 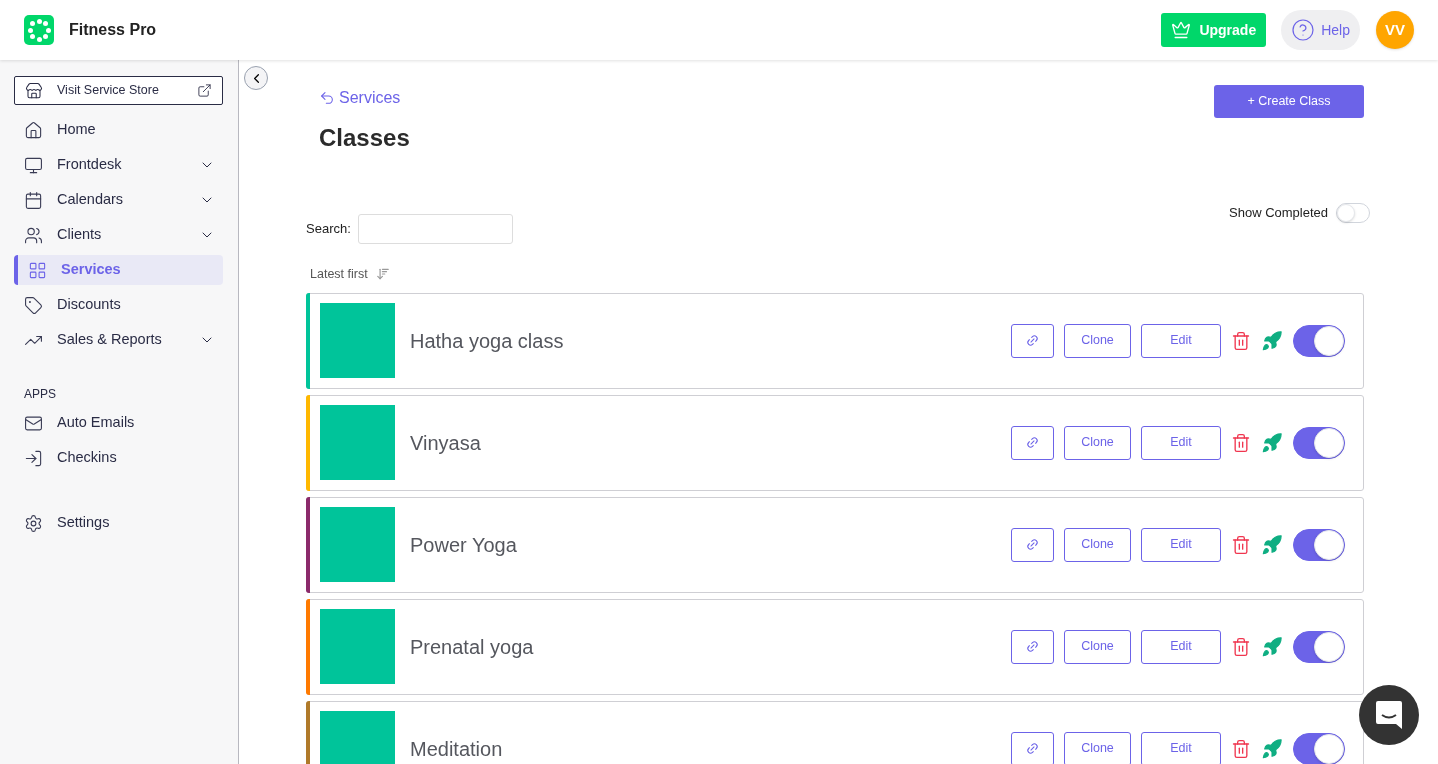 I want to click on sidebar-item: Auto Emails, so click(x=118, y=423).